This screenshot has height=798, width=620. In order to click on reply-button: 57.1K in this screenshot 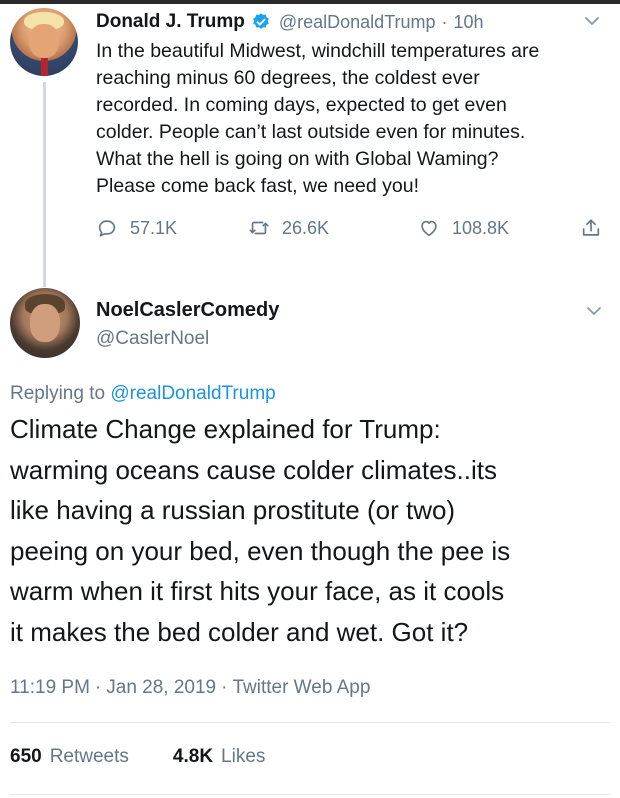, I will do `click(136, 228)`.